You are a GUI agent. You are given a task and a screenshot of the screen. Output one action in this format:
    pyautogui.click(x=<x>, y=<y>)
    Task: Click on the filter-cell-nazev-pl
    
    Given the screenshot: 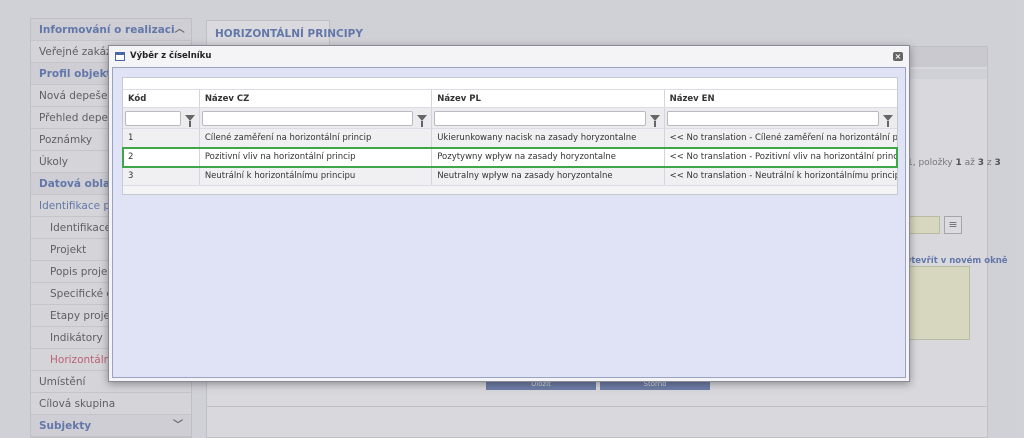 What is the action you would take?
    pyautogui.click(x=548, y=118)
    